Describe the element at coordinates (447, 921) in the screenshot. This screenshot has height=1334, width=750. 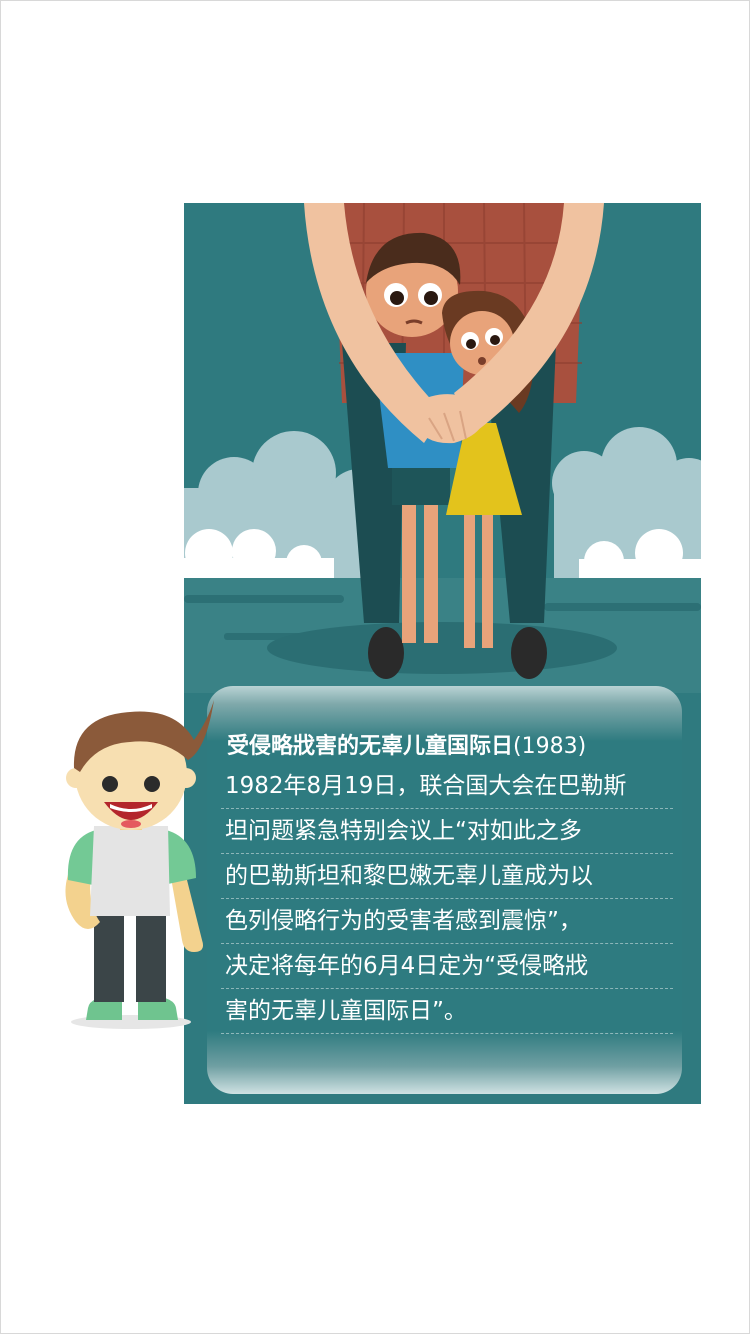
I see `body-line: 色列侵略行为的受害者感到震惊”，` at that location.